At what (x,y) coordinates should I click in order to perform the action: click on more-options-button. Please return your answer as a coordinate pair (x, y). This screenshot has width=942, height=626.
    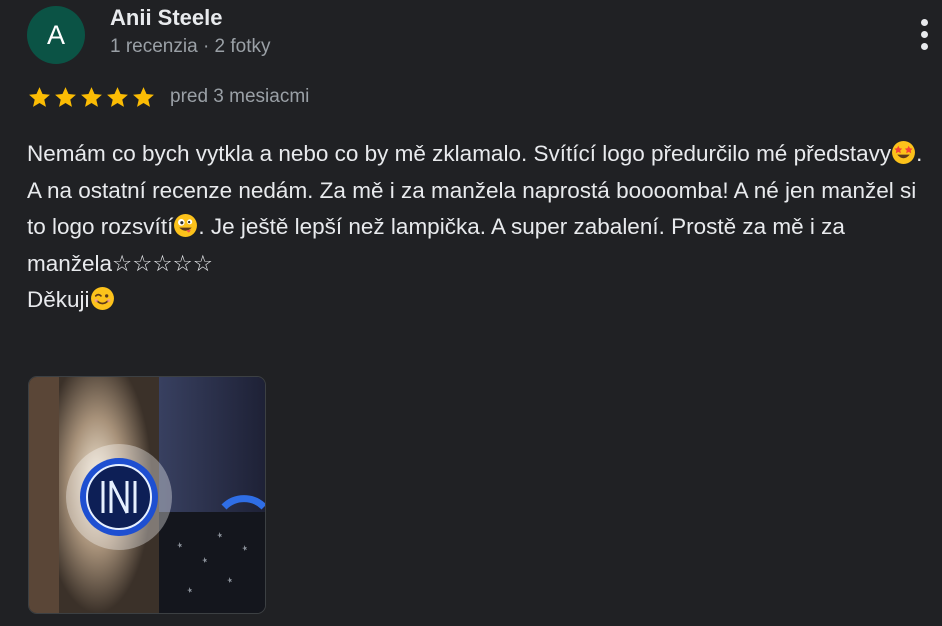
    Looking at the image, I should click on (924, 34).